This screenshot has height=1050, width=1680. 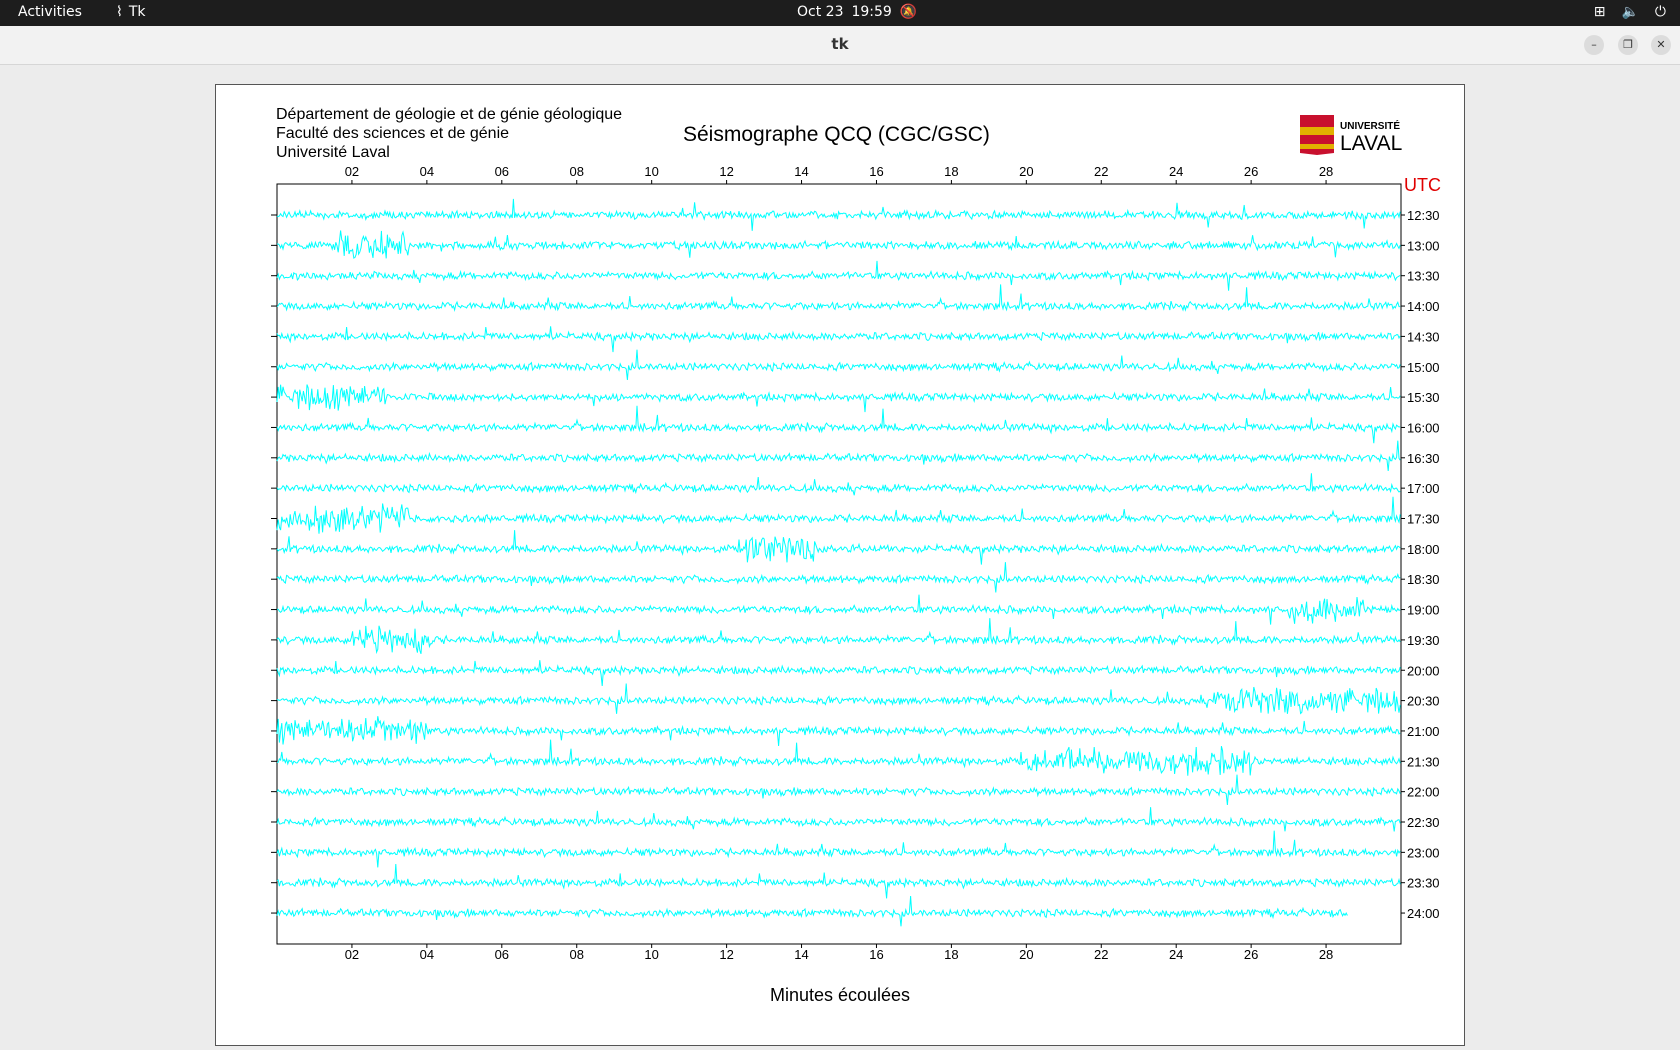 What do you see at coordinates (1660, 12) in the screenshot?
I see `power-icon: ⏻` at bounding box center [1660, 12].